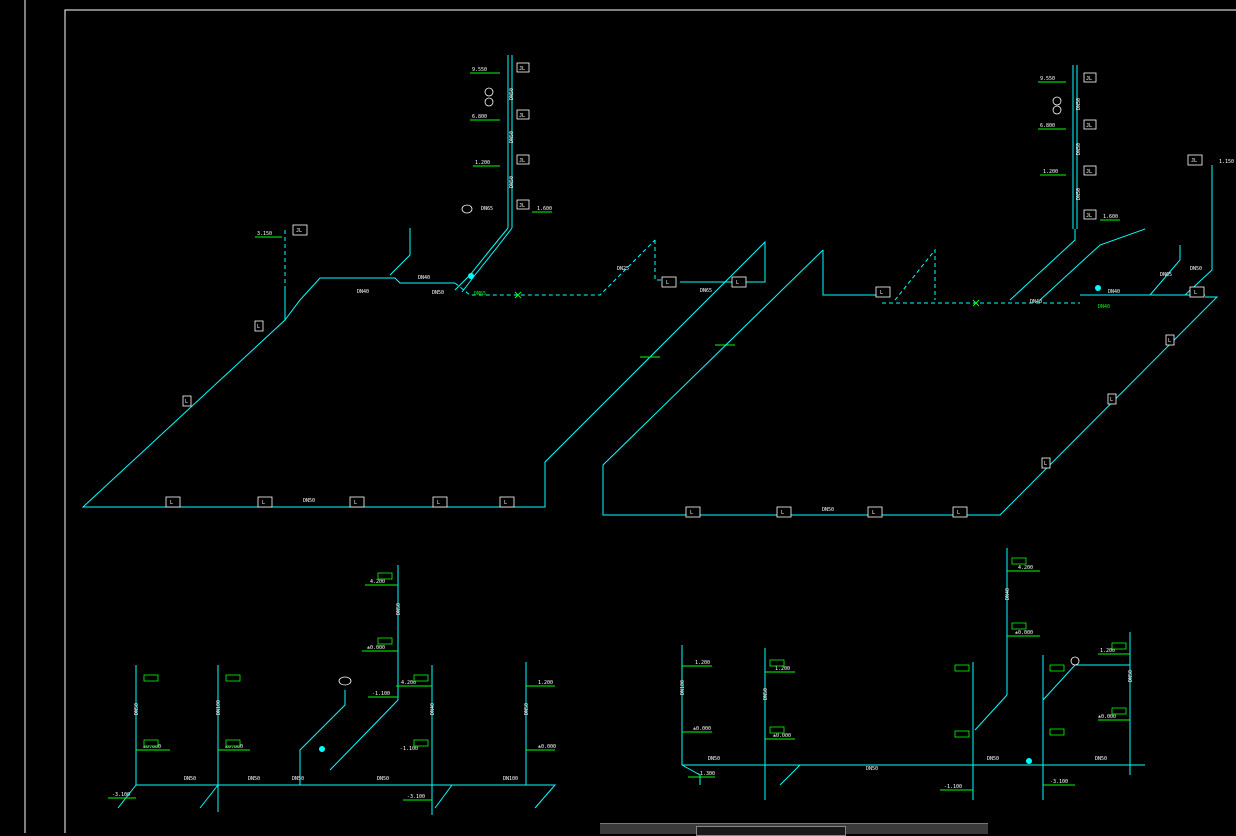  What do you see at coordinates (544, 209) in the screenshot?
I see `tl-elev-4: 1.600` at bounding box center [544, 209].